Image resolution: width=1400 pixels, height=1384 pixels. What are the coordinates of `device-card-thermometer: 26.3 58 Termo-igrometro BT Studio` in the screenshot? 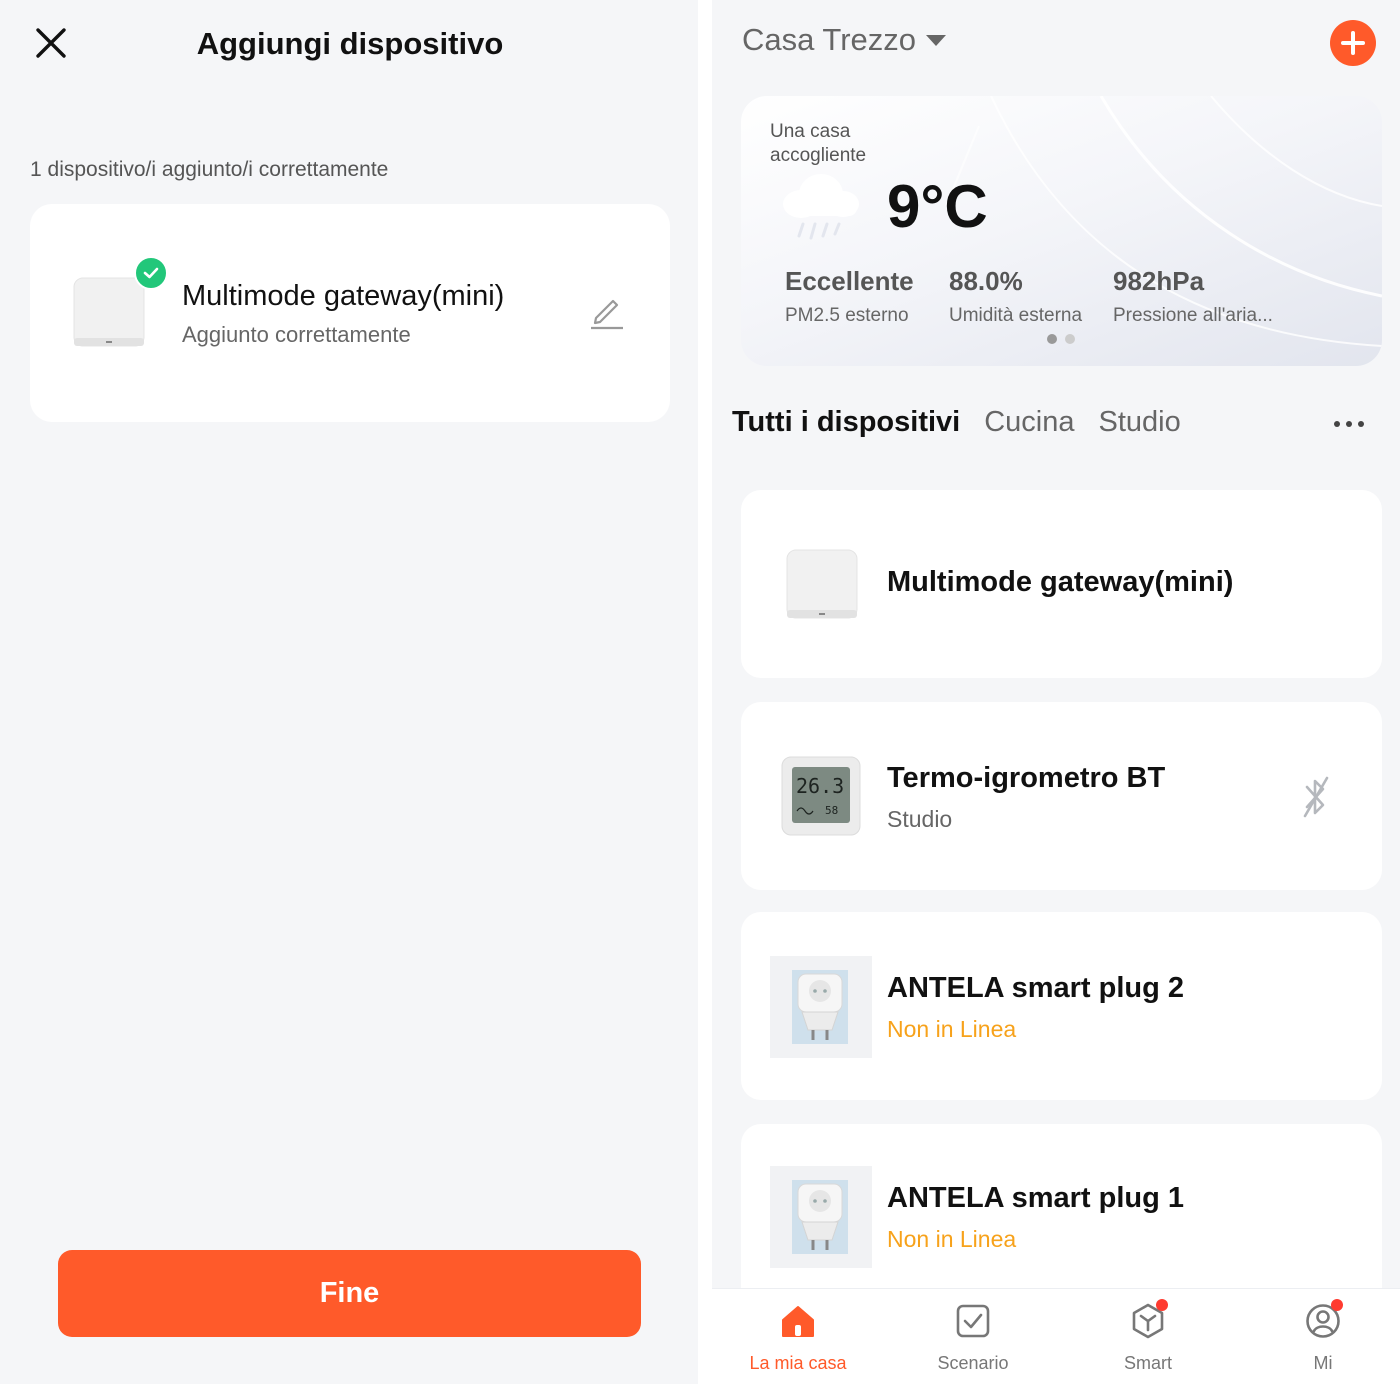 It's located at (1061, 796).